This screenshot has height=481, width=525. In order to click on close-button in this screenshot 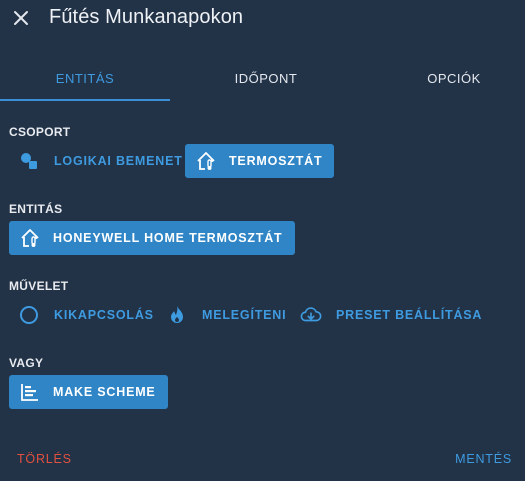, I will do `click(21, 18)`.